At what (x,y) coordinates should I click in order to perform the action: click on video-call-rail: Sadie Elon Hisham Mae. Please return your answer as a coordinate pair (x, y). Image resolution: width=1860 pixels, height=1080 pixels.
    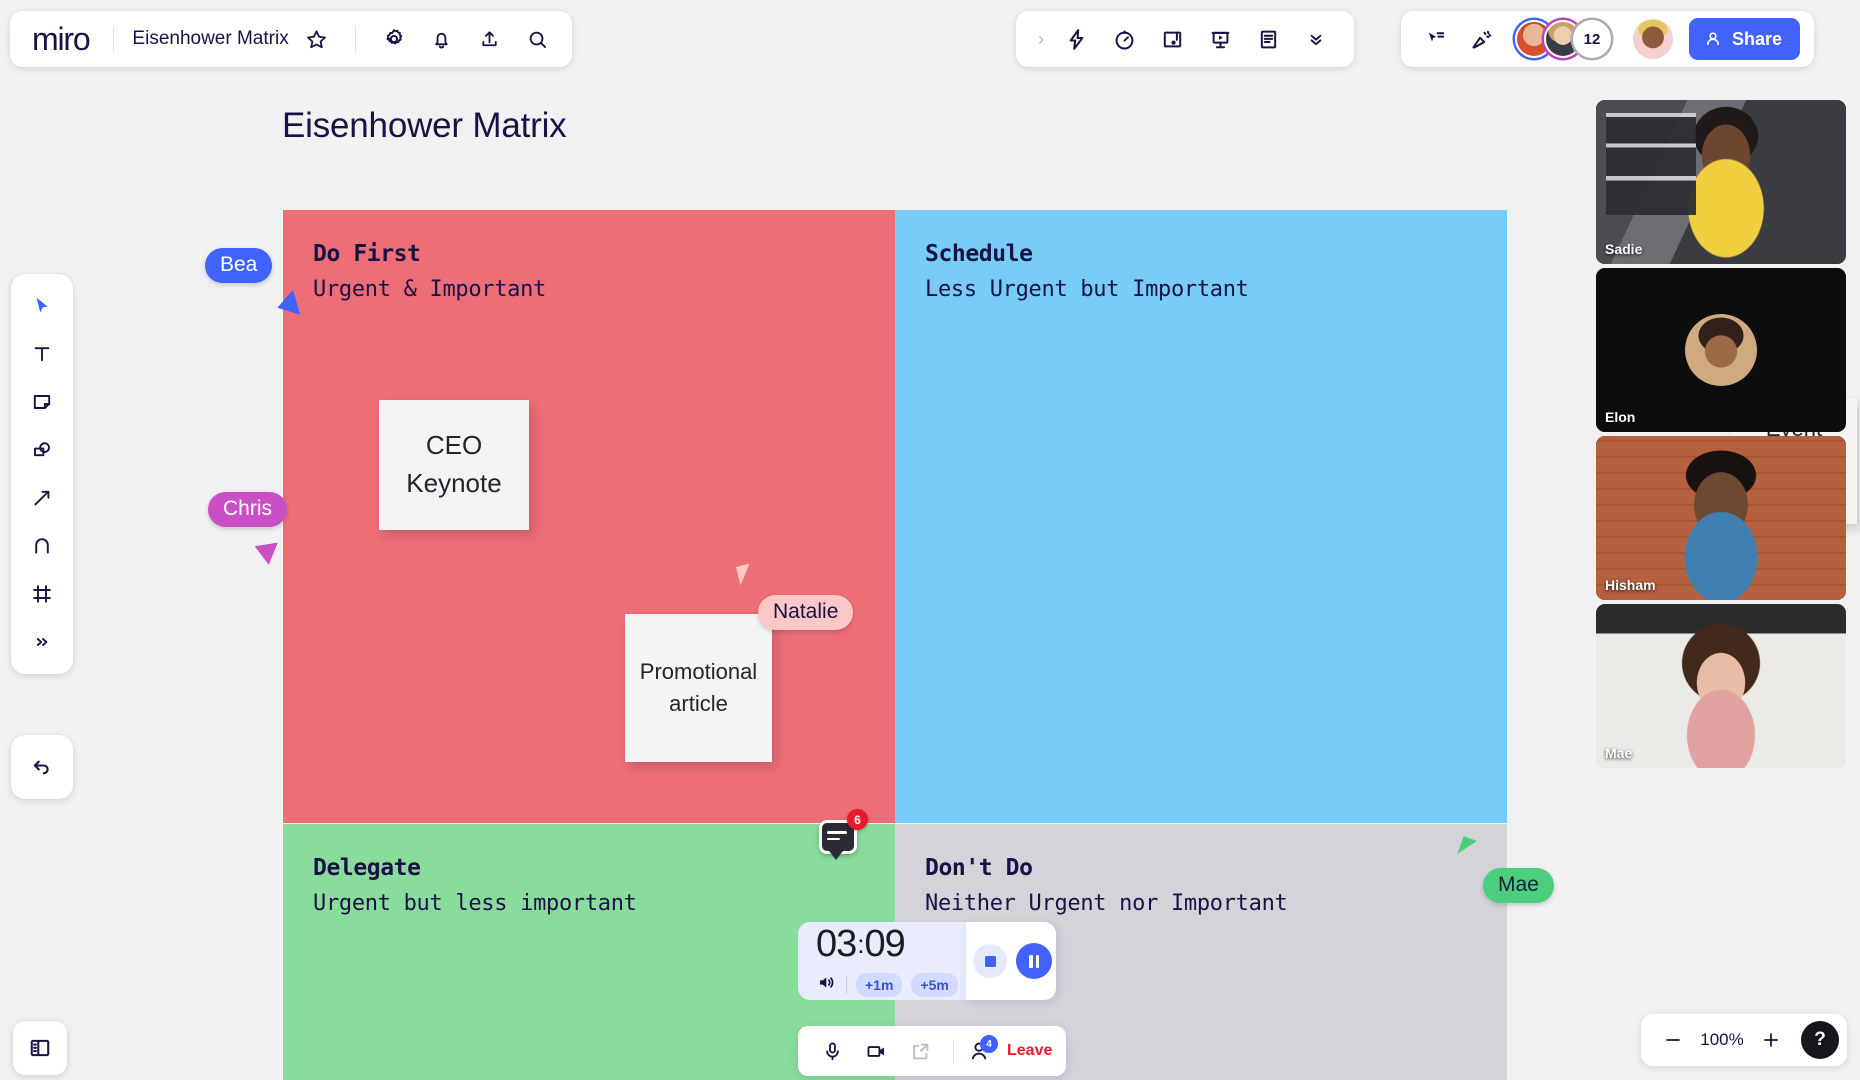
    Looking at the image, I should click on (1721, 434).